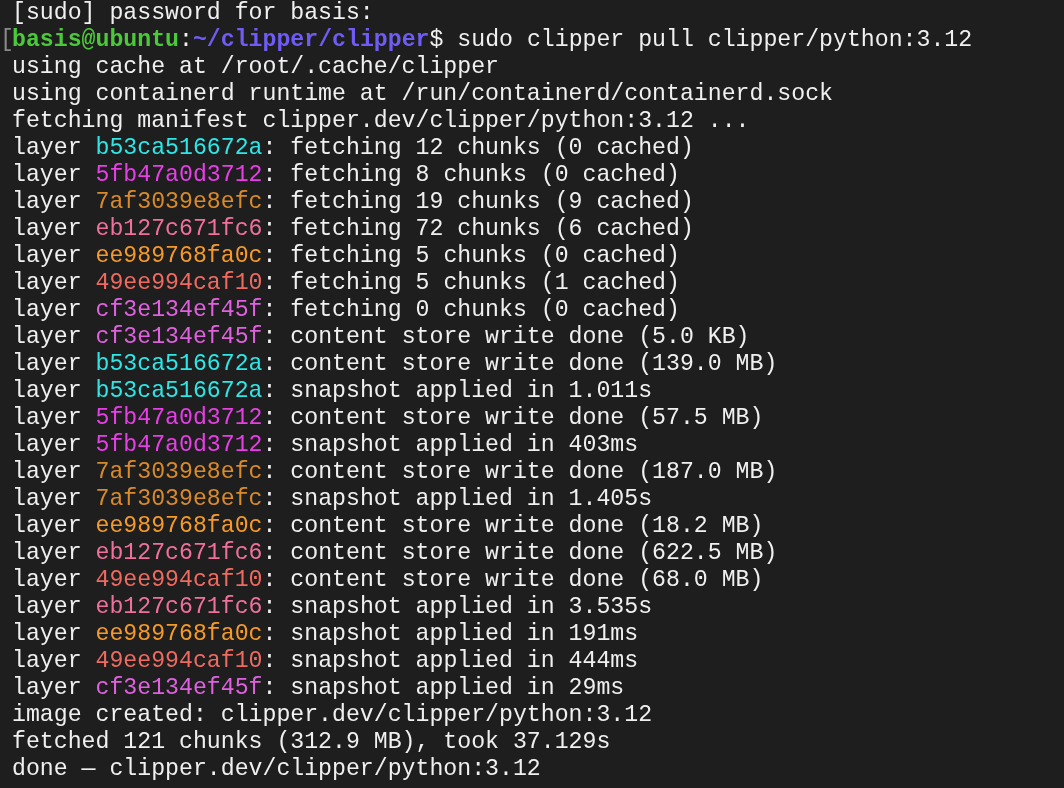 The image size is (1064, 788). What do you see at coordinates (478, 148) in the screenshot?
I see `log-message: : fetching 12 chunks (0 cached)` at bounding box center [478, 148].